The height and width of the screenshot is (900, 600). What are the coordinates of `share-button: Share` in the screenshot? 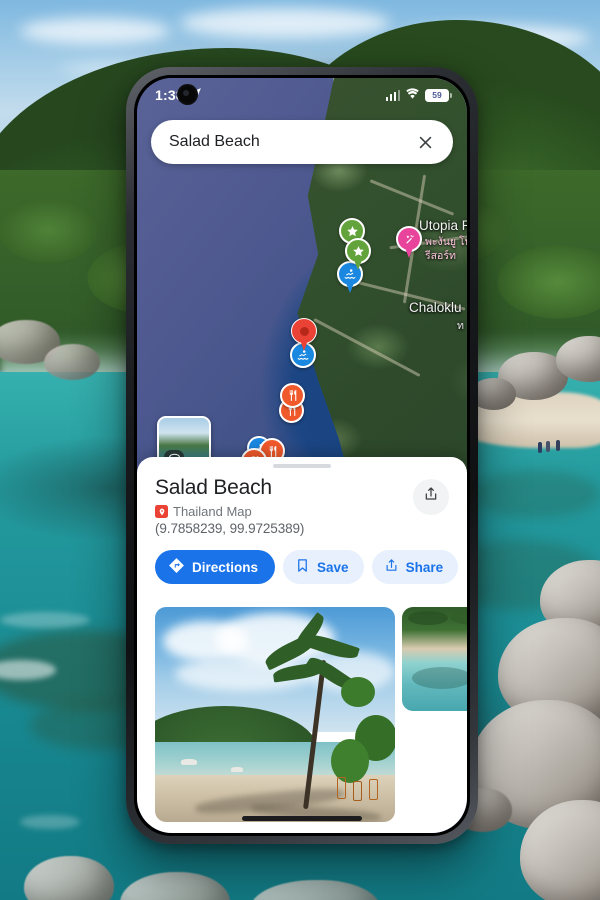 It's located at (415, 567).